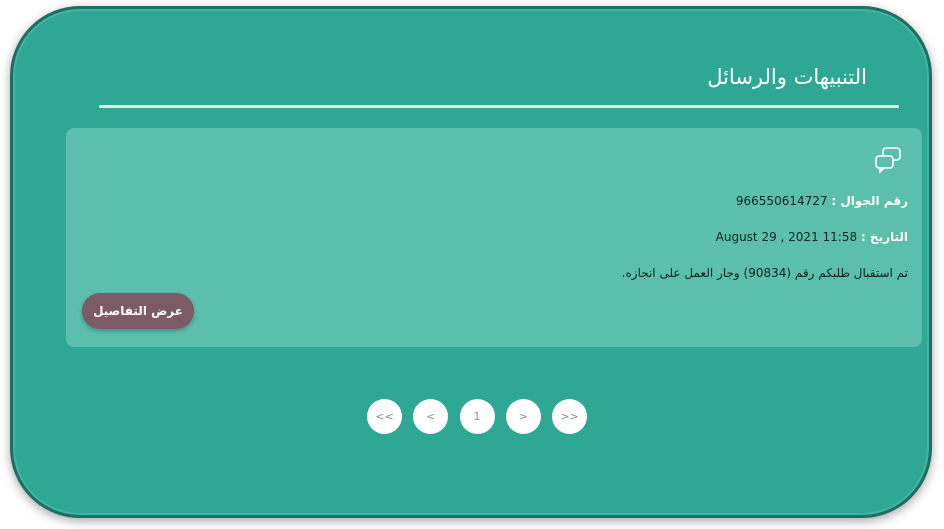 The image size is (944, 529). I want to click on phone-line: رقم الجوال : 966550614727, so click(822, 201).